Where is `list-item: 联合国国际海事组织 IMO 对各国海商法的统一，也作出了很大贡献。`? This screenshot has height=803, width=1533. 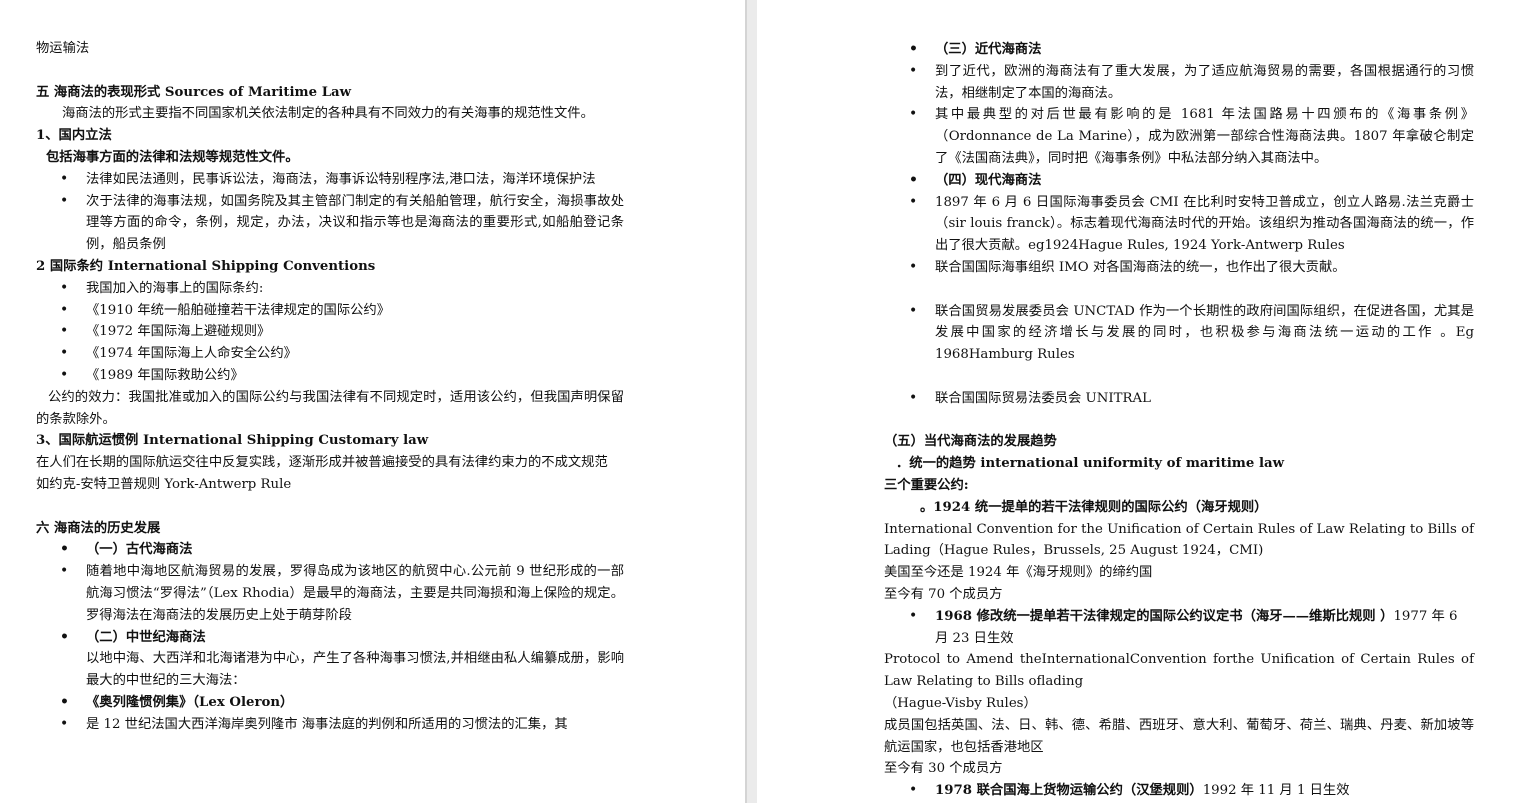 list-item: 联合国国际海事组织 IMO 对各国海商法的统一，也作出了很大贡献。 is located at coordinates (1179, 268).